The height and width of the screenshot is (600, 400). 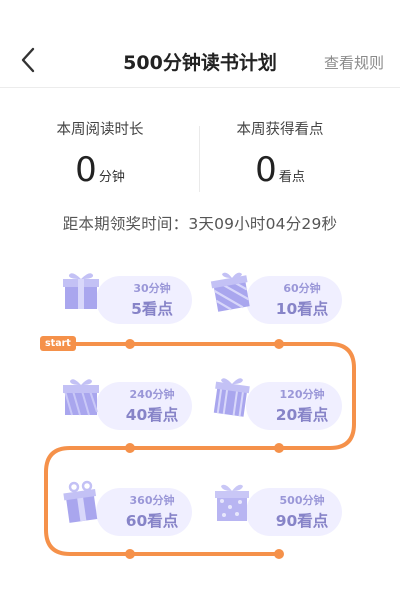 I want to click on weekly-points-value: 0, so click(x=266, y=170).